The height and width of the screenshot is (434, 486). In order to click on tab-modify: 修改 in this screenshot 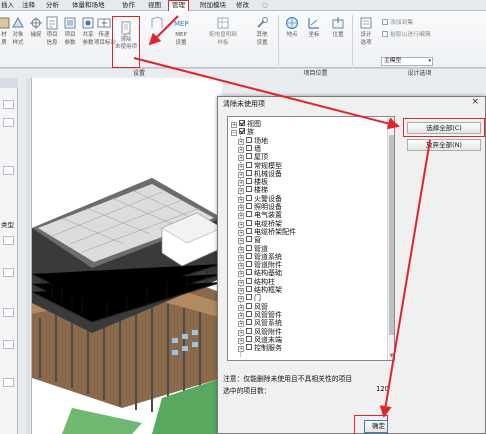, I will do `click(242, 5)`.